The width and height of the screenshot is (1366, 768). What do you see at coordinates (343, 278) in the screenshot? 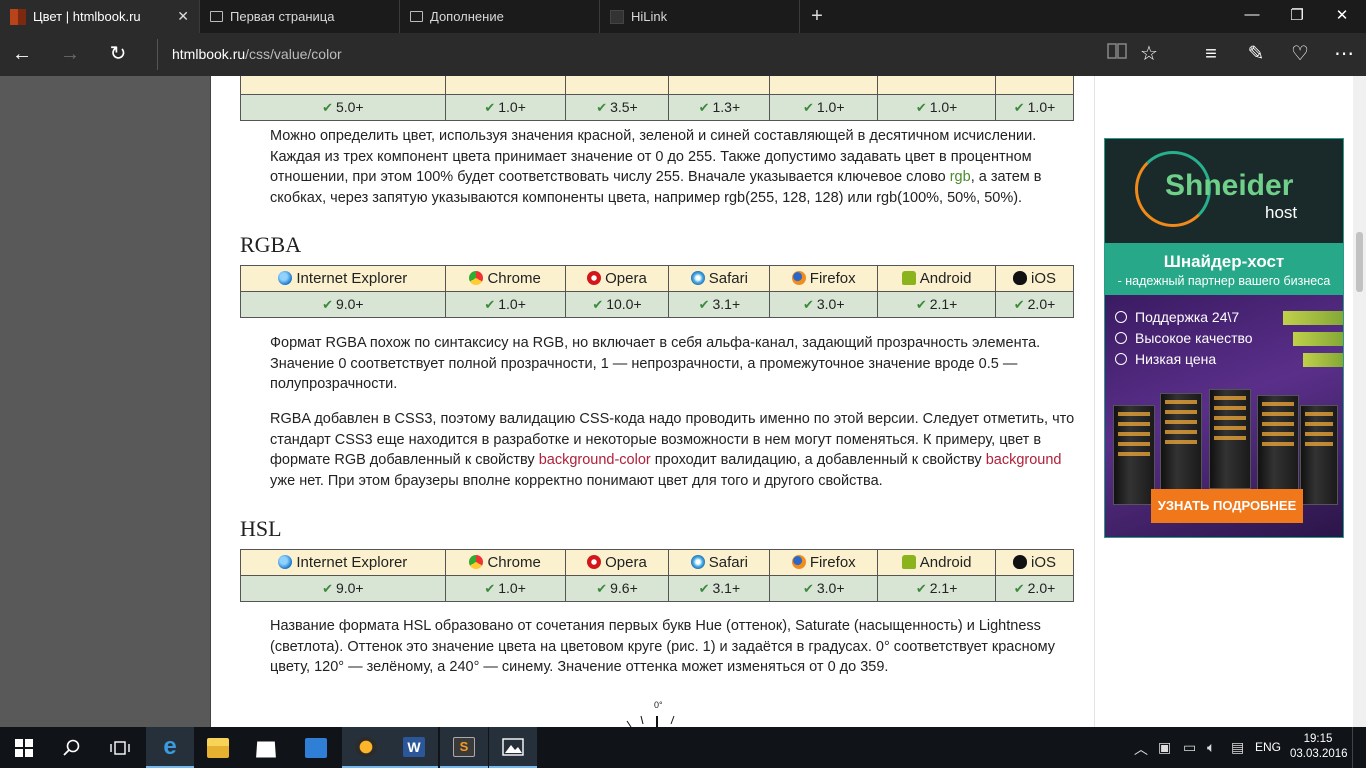
I see `table-header-cell: Internet Explorer` at bounding box center [343, 278].